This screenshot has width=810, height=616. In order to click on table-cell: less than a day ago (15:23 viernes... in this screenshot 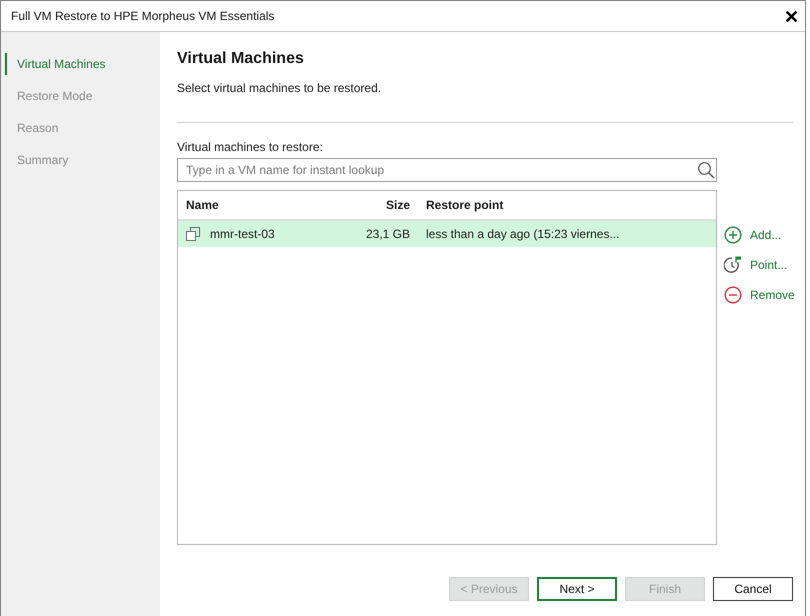, I will do `click(523, 234)`.